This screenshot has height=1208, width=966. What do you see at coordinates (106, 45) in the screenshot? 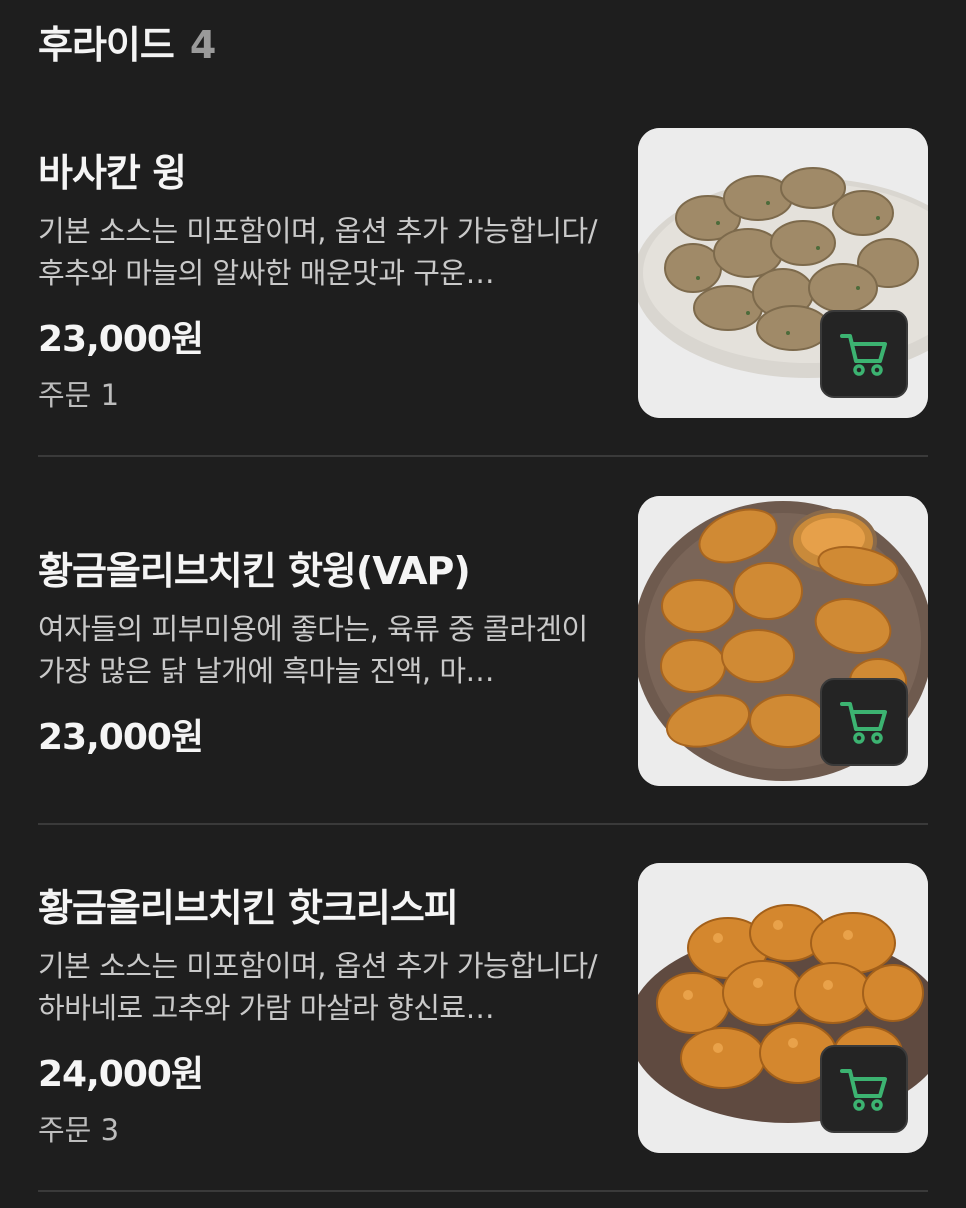
I see `section-title: 후라이드` at bounding box center [106, 45].